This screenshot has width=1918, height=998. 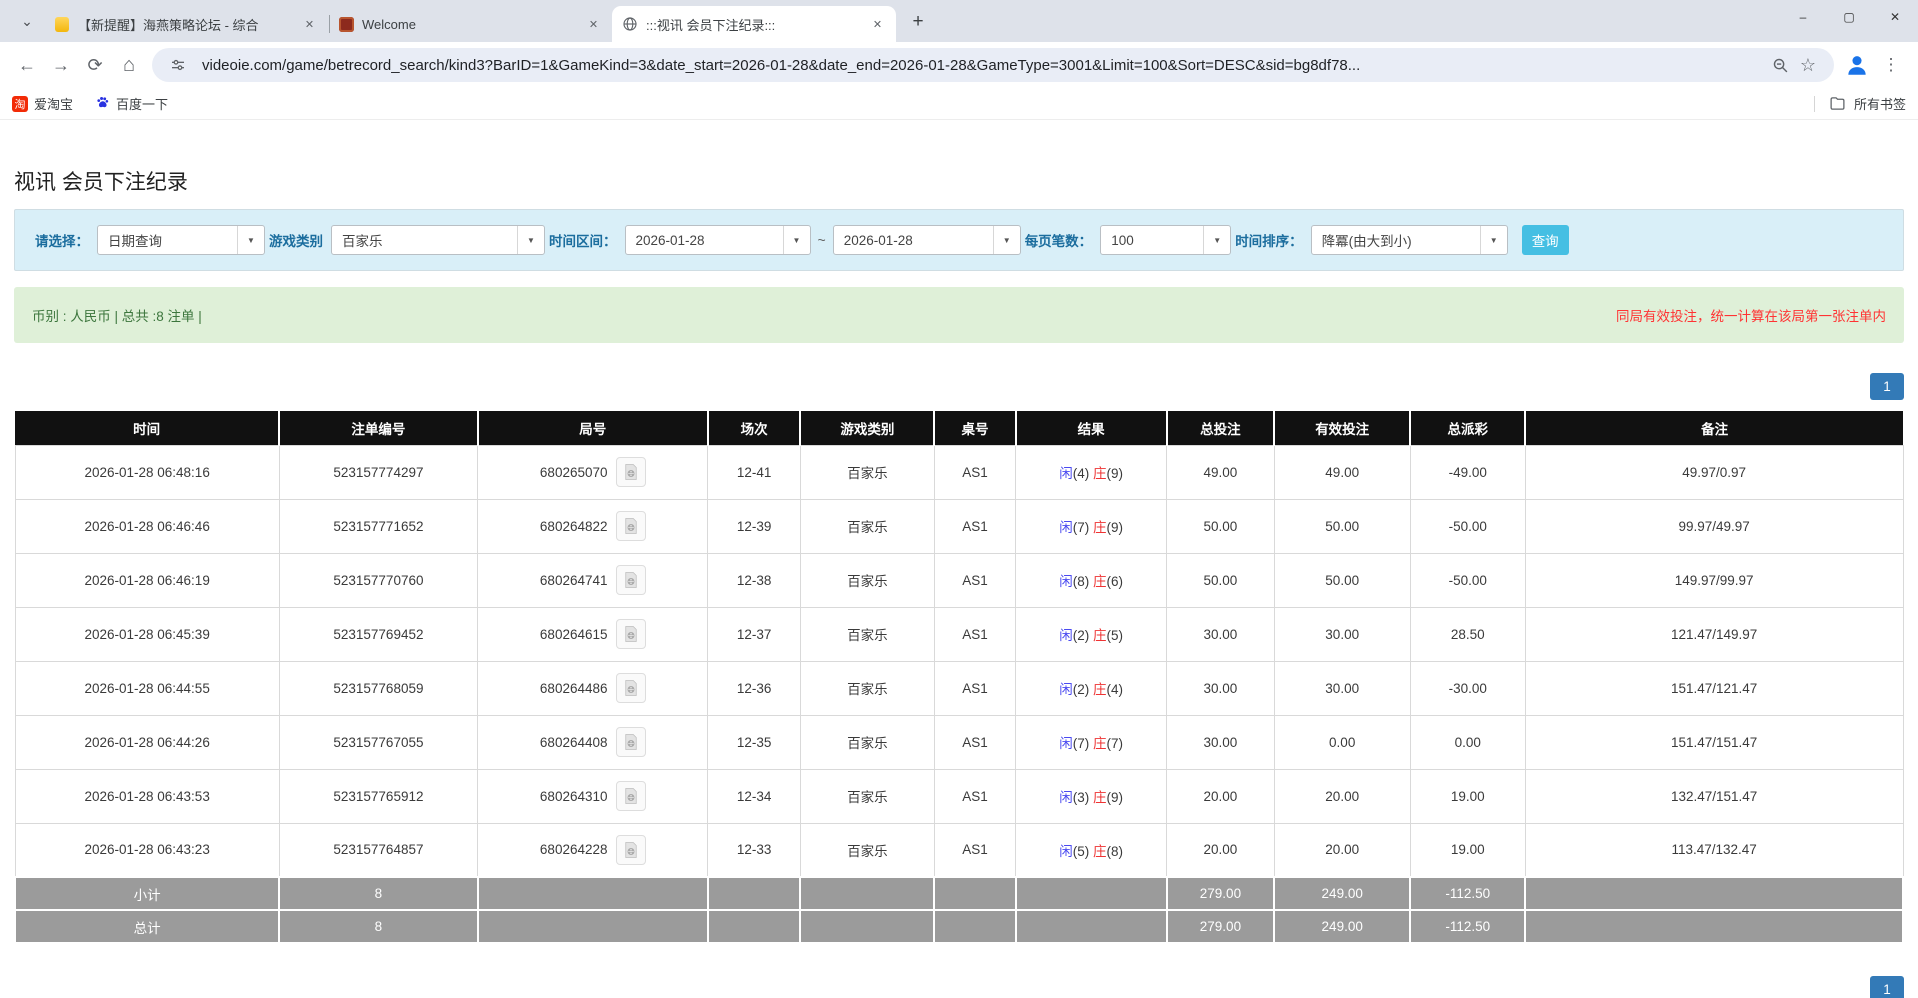 What do you see at coordinates (27, 65) in the screenshot?
I see `back-button: ←` at bounding box center [27, 65].